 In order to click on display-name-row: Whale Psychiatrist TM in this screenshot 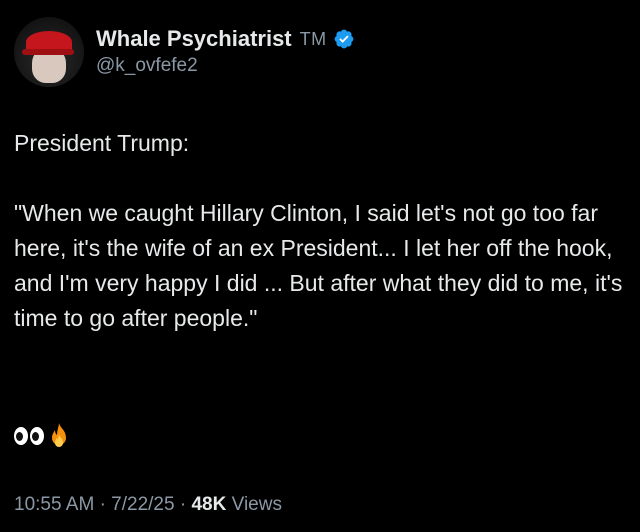, I will do `click(225, 39)`.